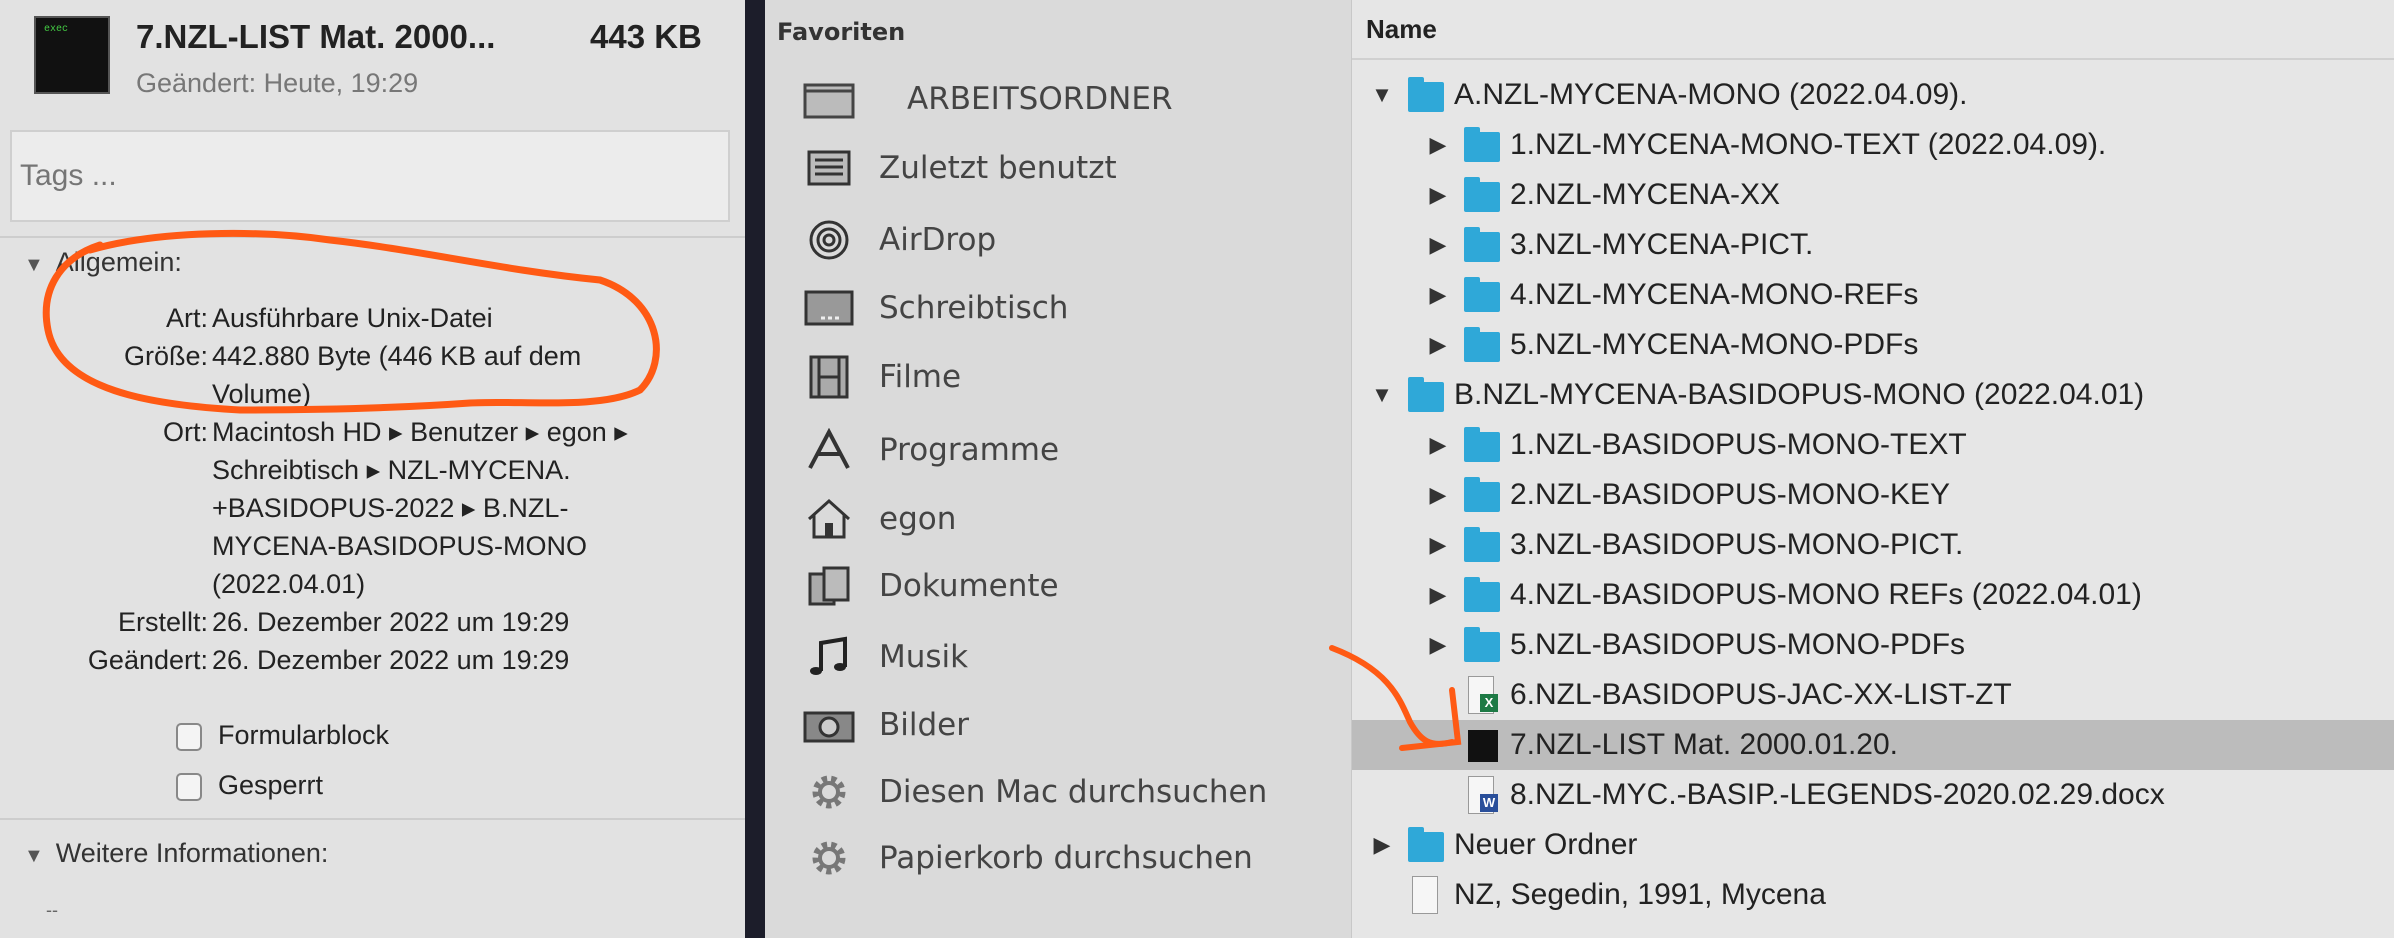 This screenshot has width=2394, height=938. I want to click on sidebar-item-bilder: Bilder, so click(885, 725).